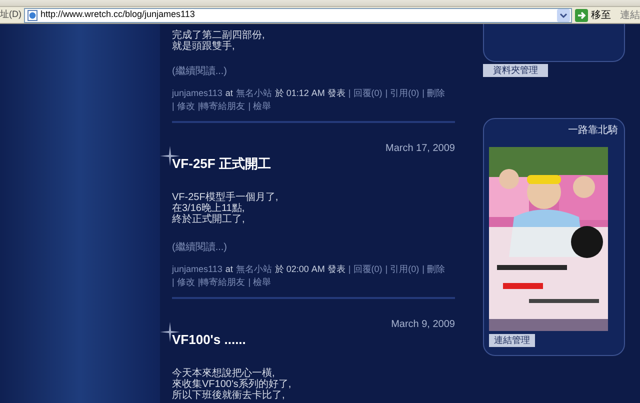  Describe the element at coordinates (593, 131) in the screenshot. I see `panel-title: 一路靠北騎` at that location.